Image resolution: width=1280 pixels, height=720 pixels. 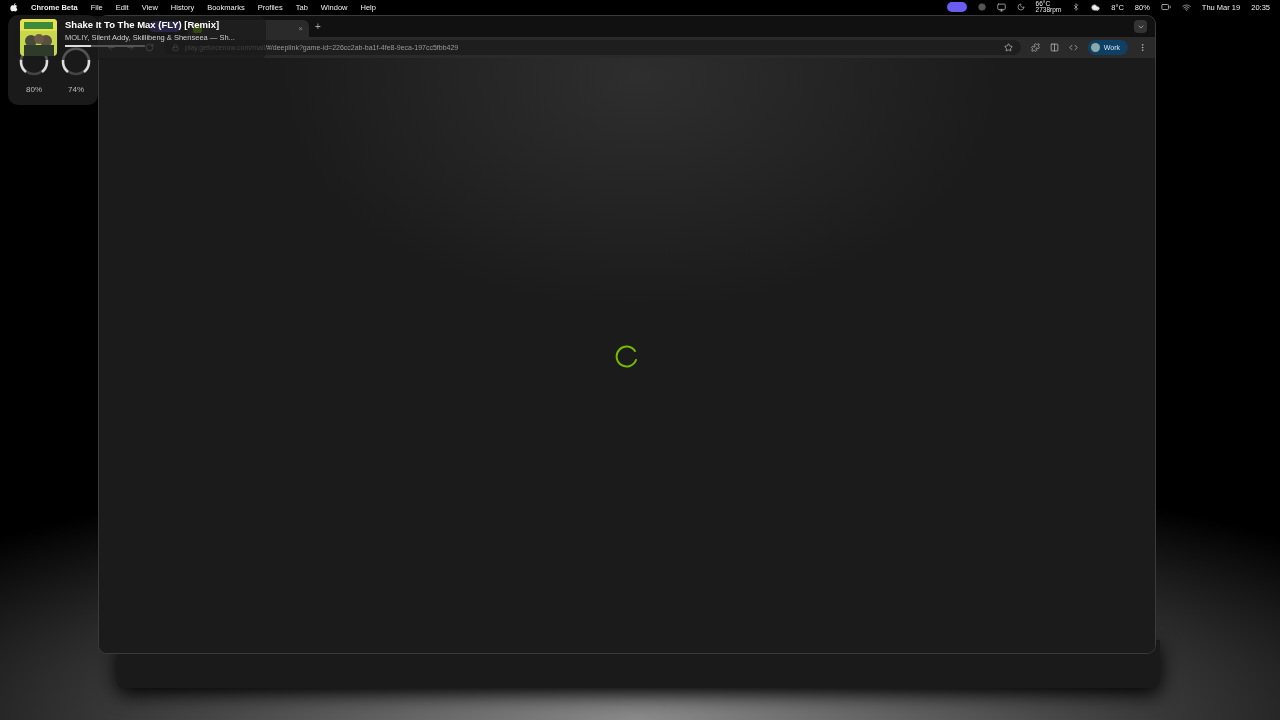 What do you see at coordinates (1020, 7) in the screenshot?
I see `moon-icon` at bounding box center [1020, 7].